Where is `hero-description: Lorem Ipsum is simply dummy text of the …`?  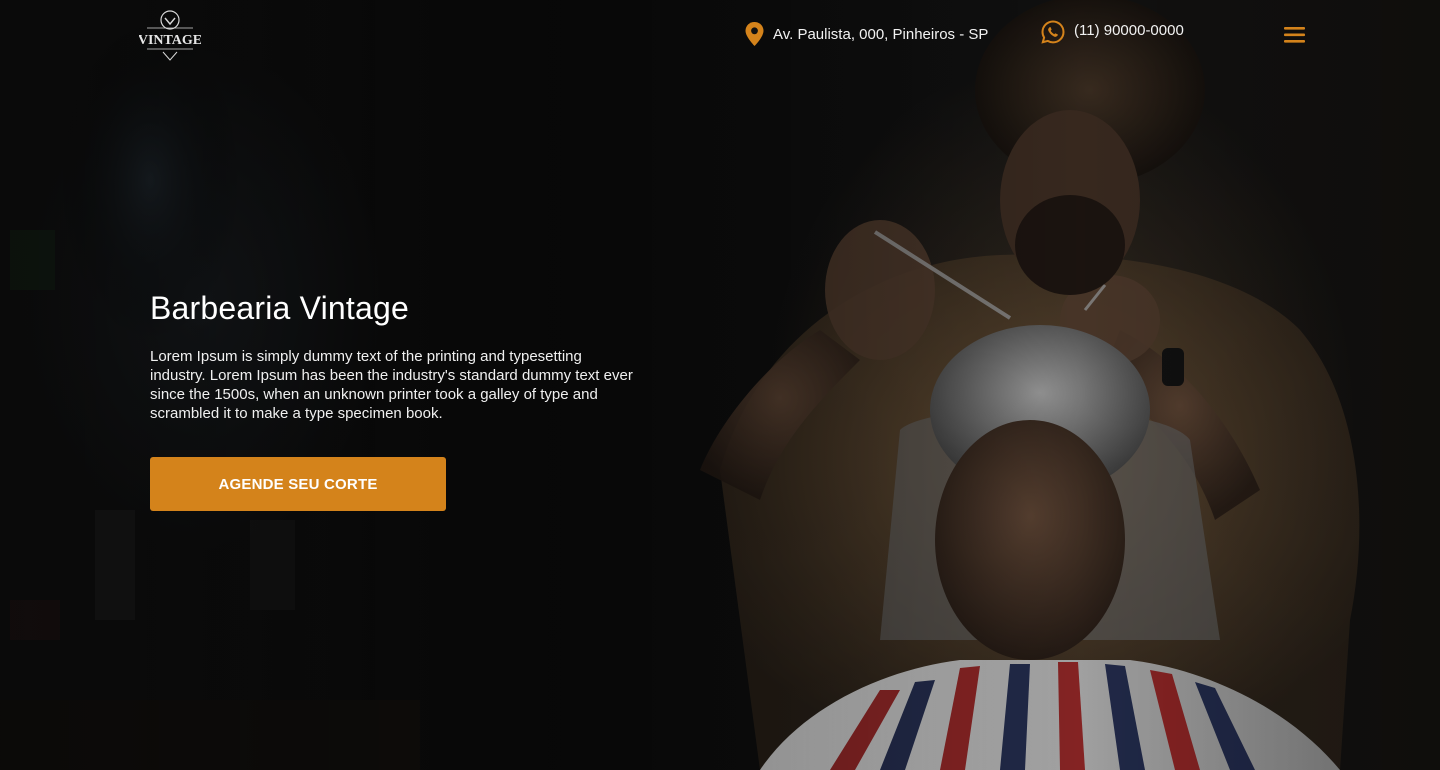
hero-description: Lorem Ipsum is simply dummy text of the … is located at coordinates (391, 385).